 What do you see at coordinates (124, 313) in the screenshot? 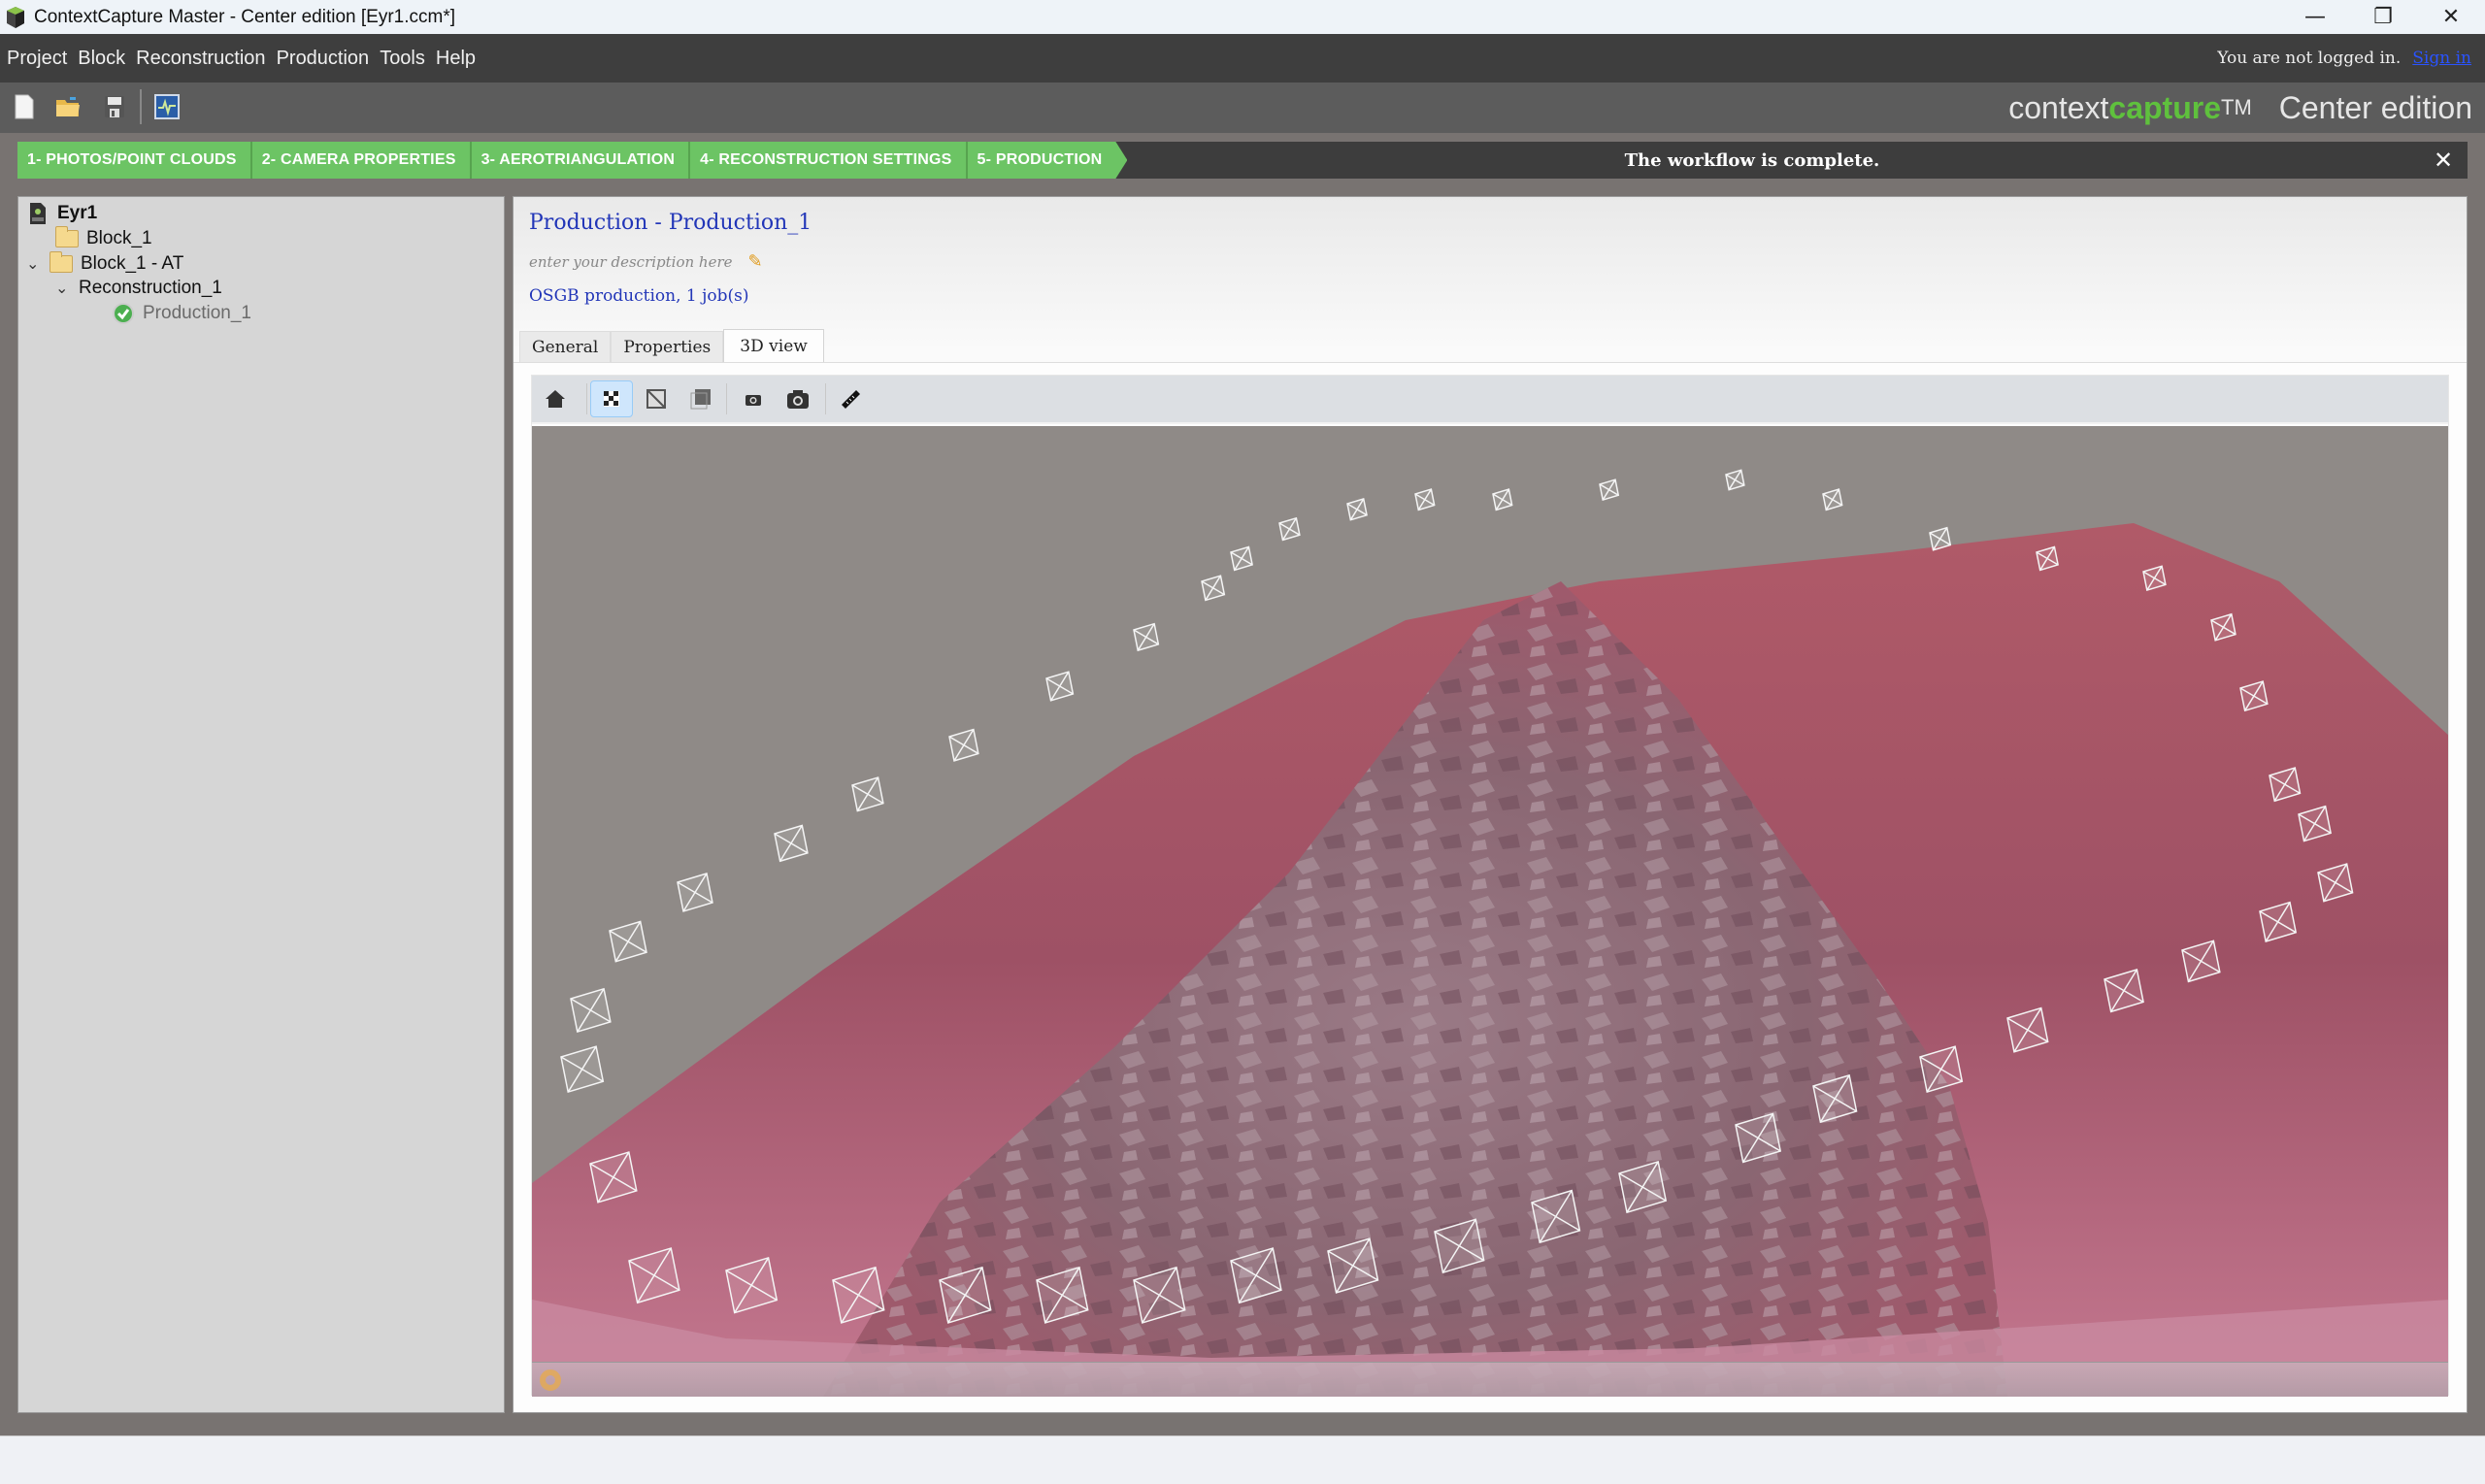
I see `check-circle-icon` at bounding box center [124, 313].